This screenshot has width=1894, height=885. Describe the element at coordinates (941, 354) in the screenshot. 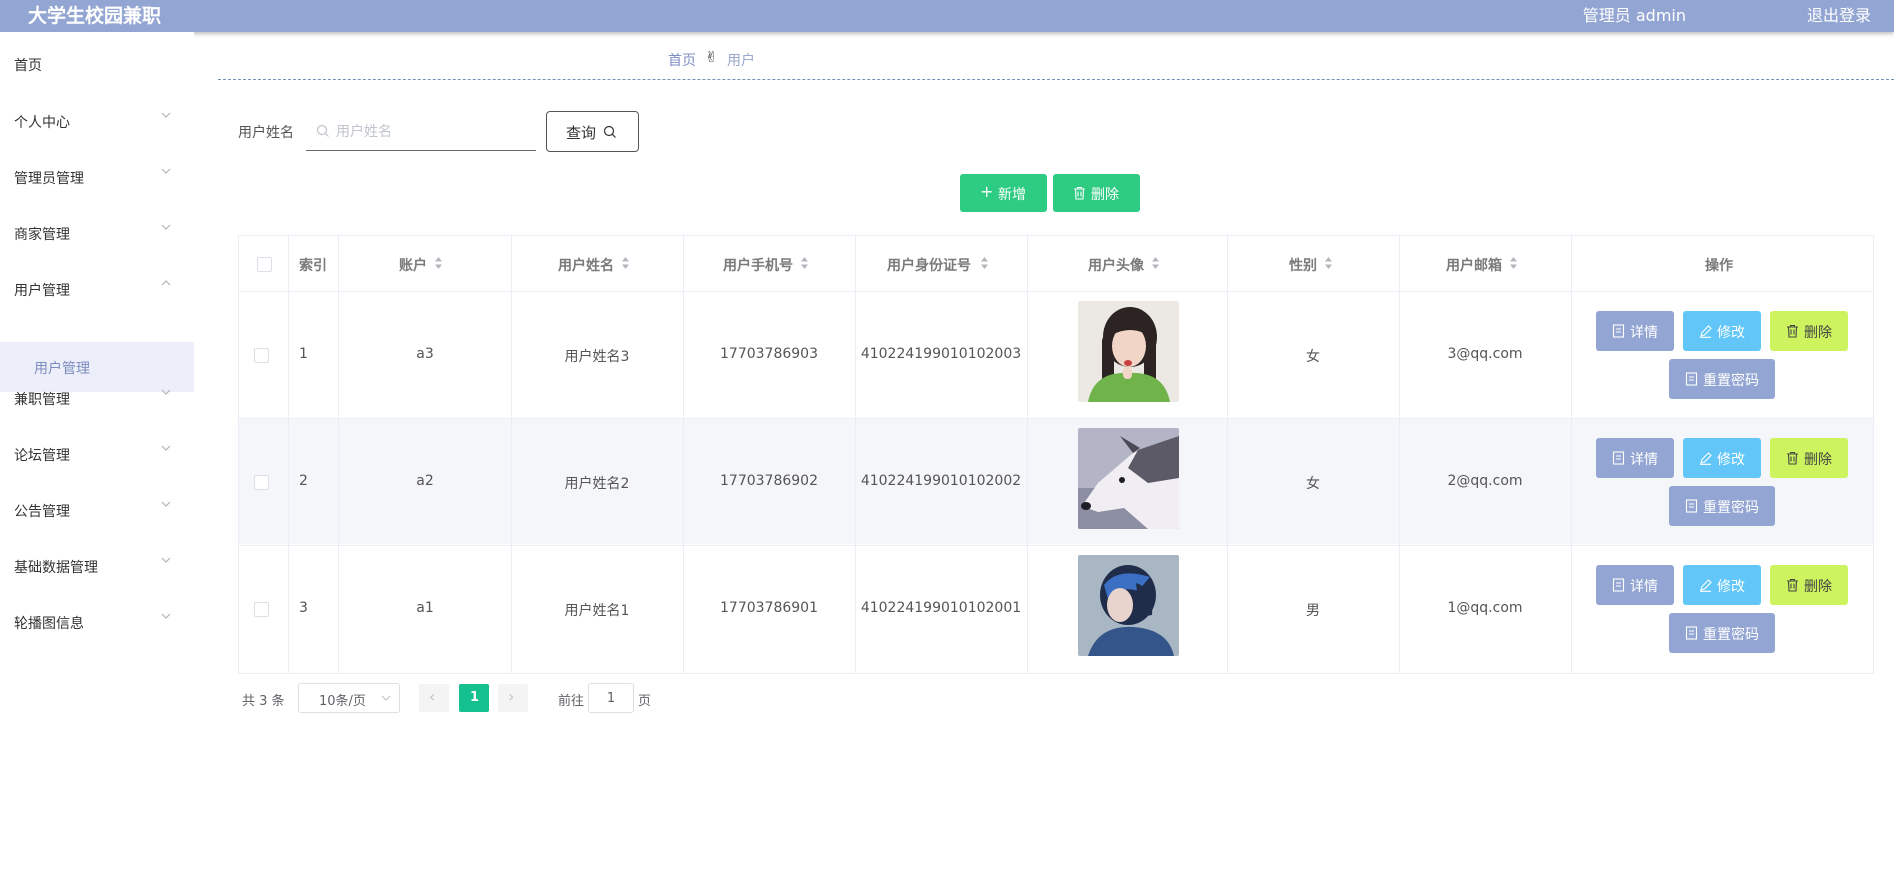

I see `cell-id-card: 410224199010102003` at that location.